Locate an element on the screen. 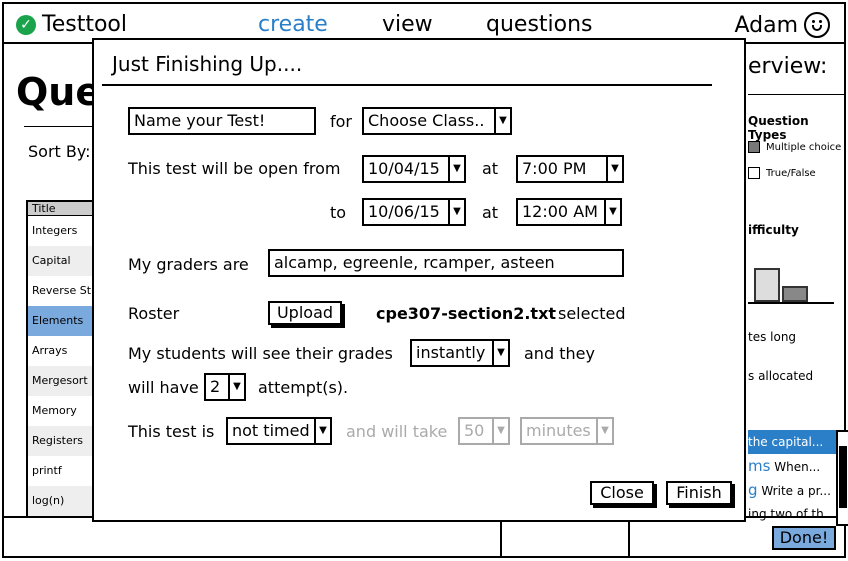 This screenshot has width=848, height=561. close-button: Close is located at coordinates (622, 493).